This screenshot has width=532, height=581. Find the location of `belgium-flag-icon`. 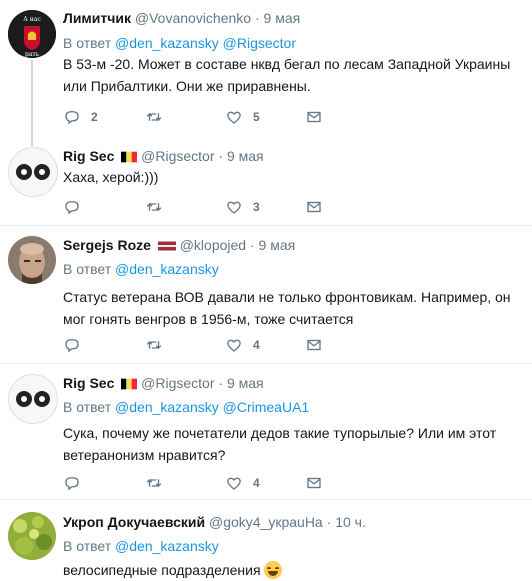

belgium-flag-icon is located at coordinates (129, 384).